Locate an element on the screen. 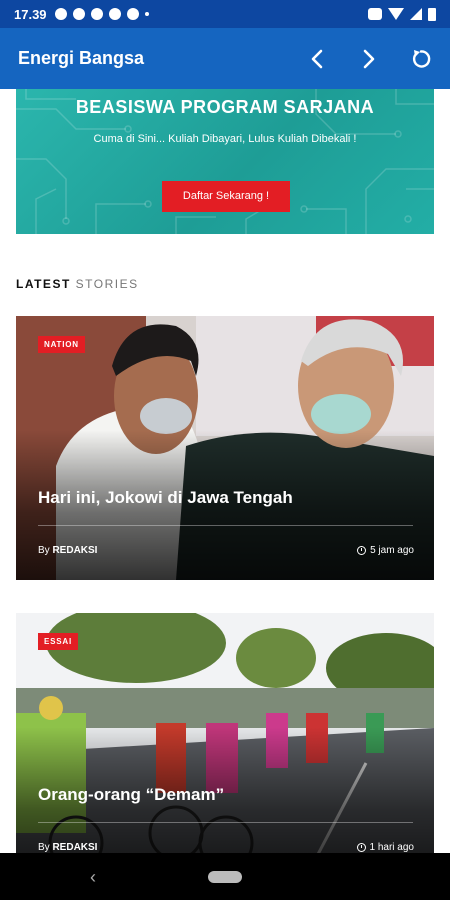  latest-stories-heading: LATEST STORIES is located at coordinates (77, 284).